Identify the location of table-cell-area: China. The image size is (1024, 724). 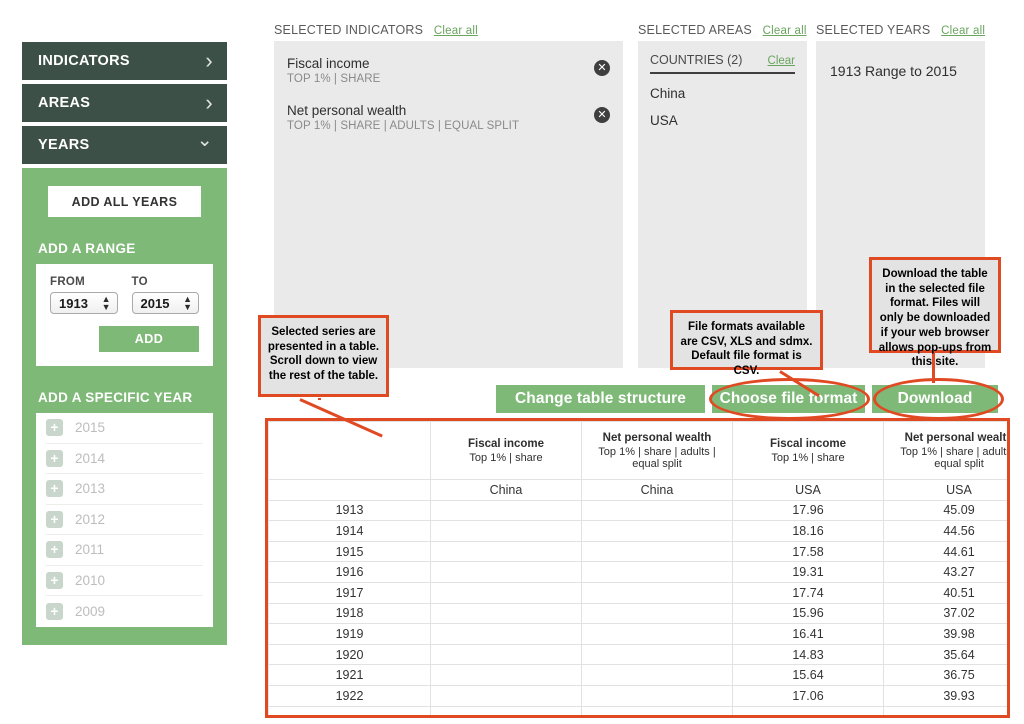
(506, 490).